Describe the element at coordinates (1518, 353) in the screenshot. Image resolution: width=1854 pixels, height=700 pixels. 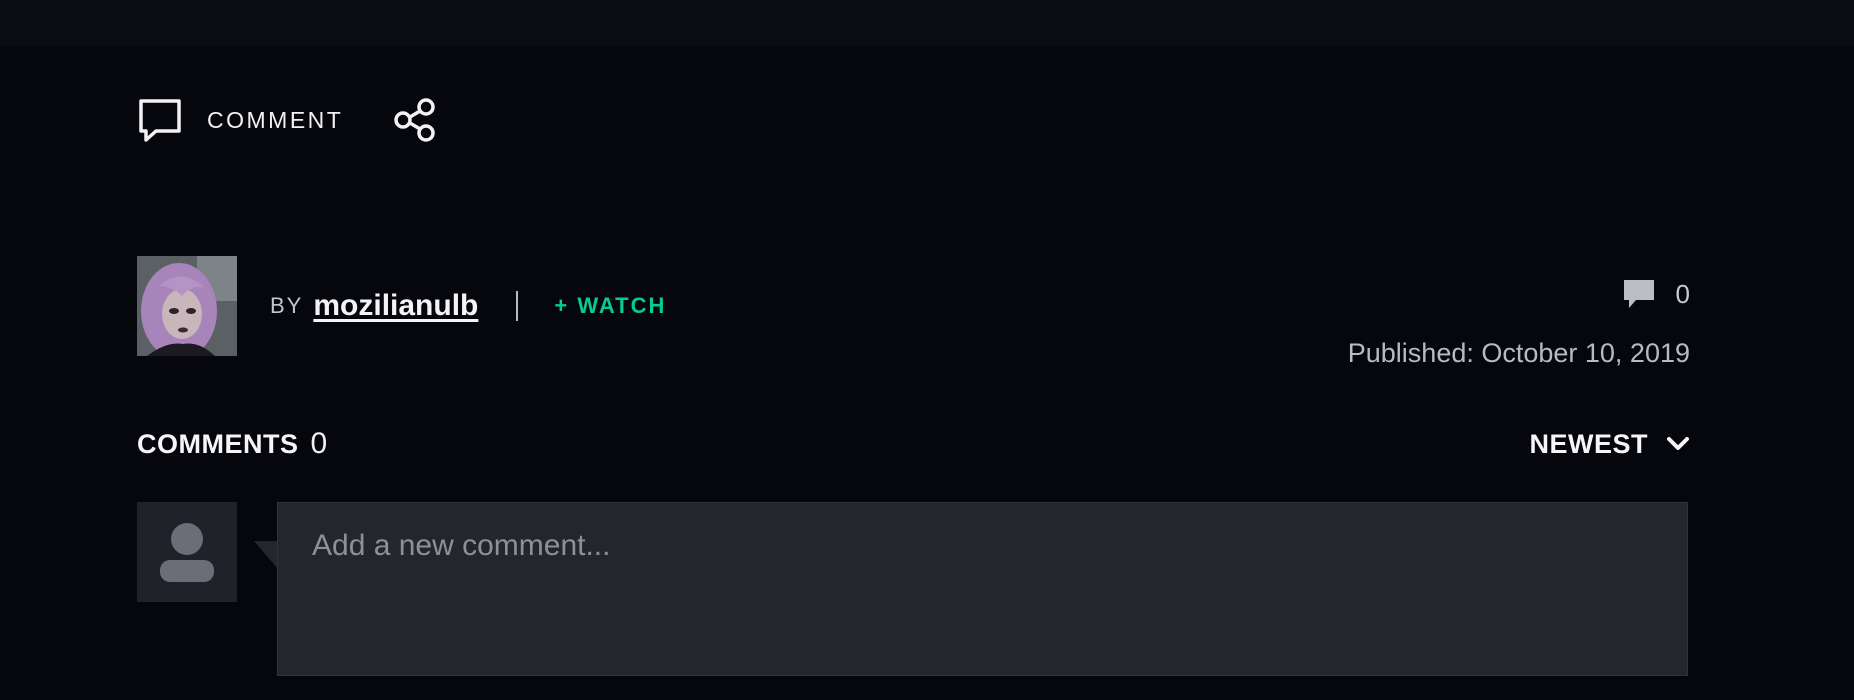
I see `published-date: Published: October 10, 2019` at that location.